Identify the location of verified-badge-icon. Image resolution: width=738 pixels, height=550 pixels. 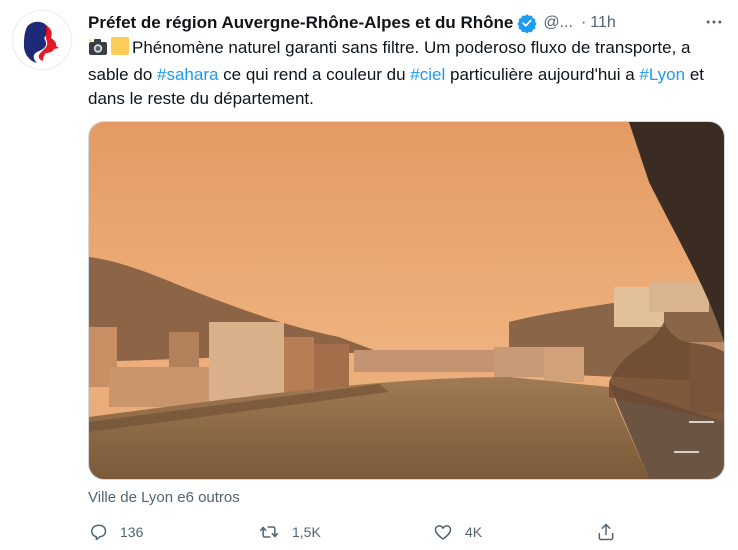
(527, 23).